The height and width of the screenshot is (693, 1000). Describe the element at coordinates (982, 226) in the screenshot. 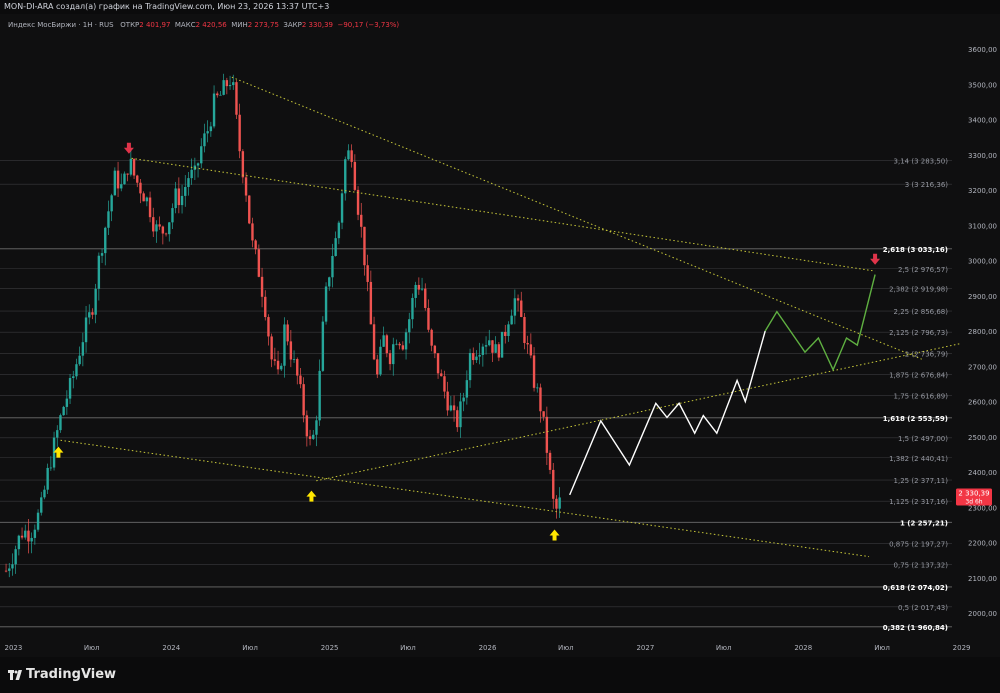

I see `y-axis-tick-label: 3100,00` at that location.